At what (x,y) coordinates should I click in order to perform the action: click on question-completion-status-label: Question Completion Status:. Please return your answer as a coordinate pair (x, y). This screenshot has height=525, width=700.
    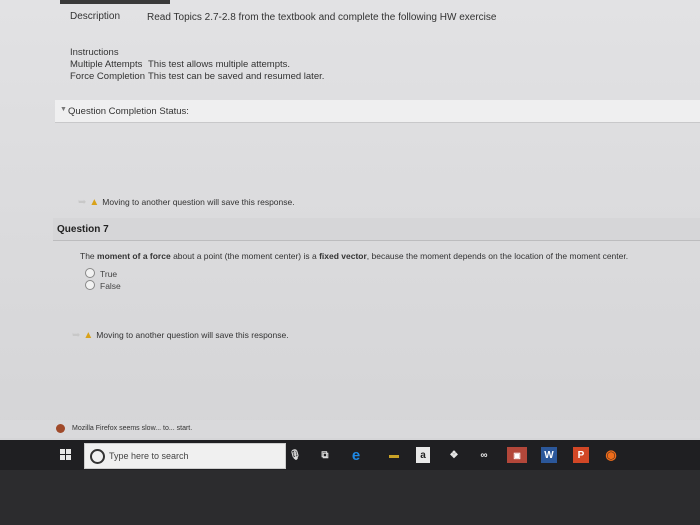
    Looking at the image, I should click on (128, 111).